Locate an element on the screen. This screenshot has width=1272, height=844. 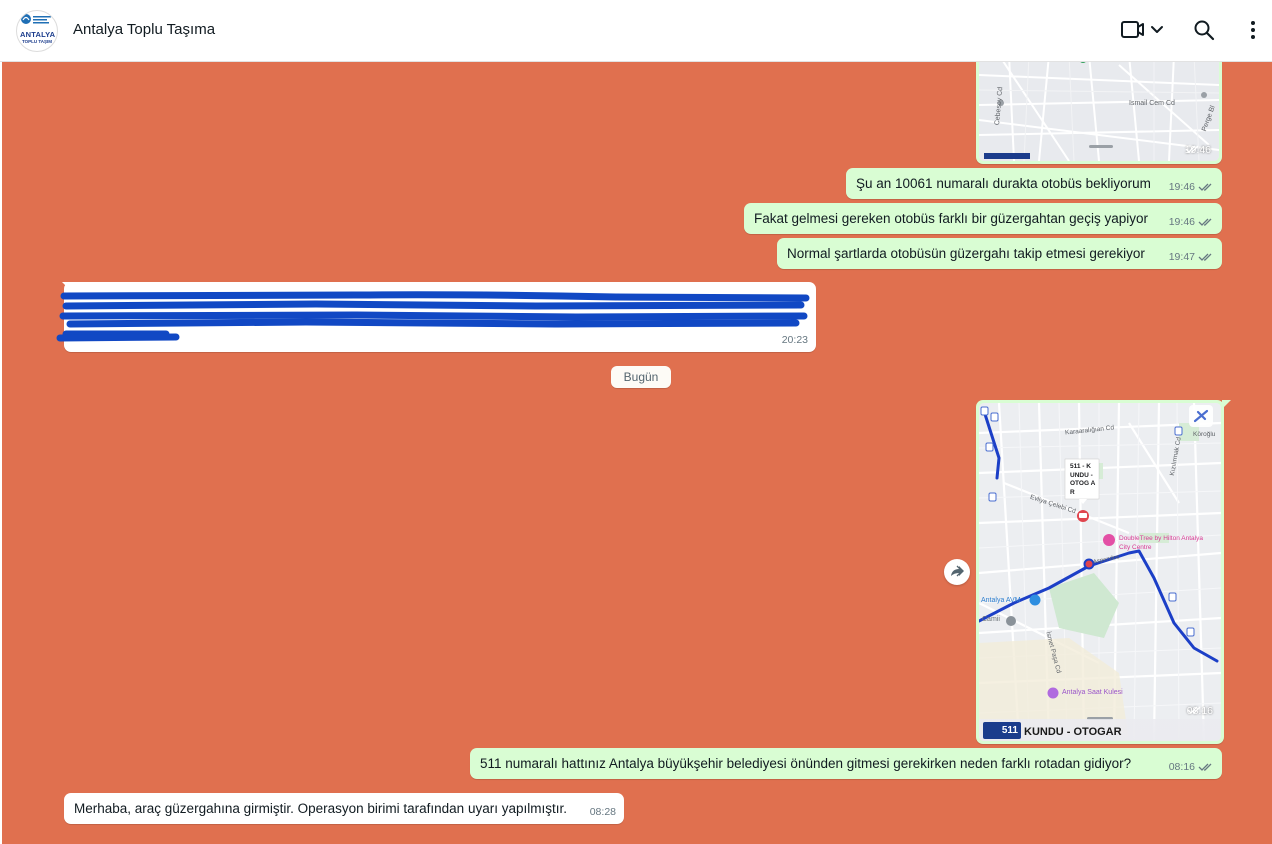
route-banner: 511 KUNDU - OTOGAR is located at coordinates (1100, 730).